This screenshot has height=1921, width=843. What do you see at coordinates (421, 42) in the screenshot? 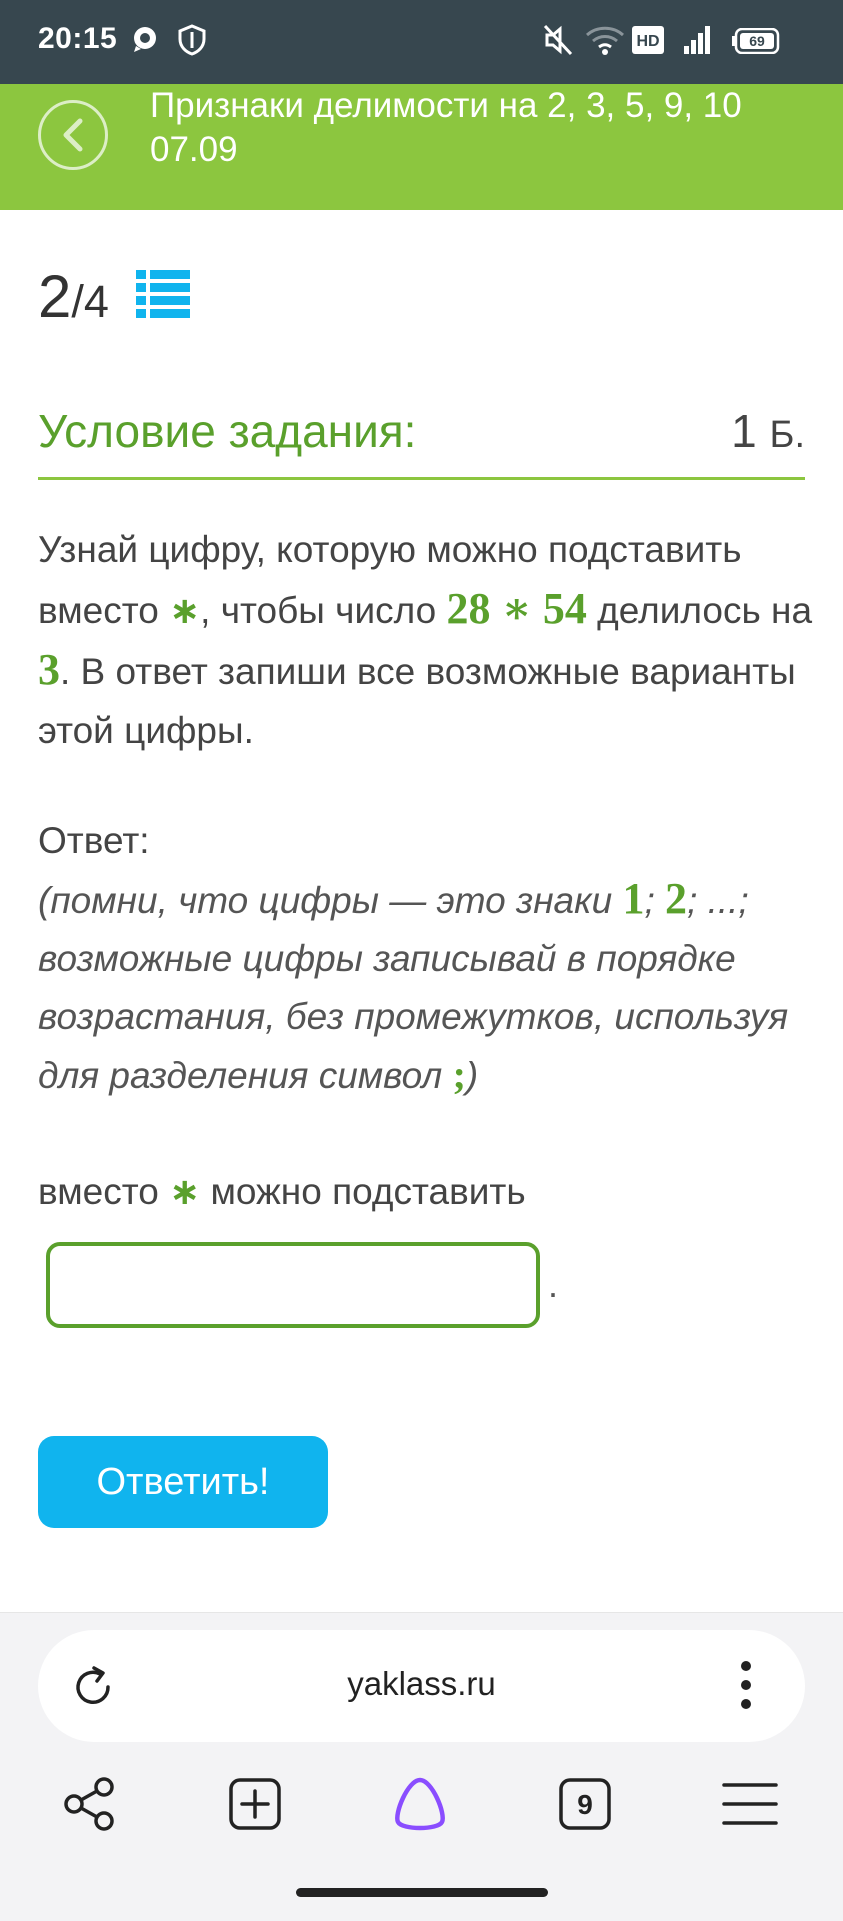
I see `status-bar: 20:15 HD 69` at bounding box center [421, 42].